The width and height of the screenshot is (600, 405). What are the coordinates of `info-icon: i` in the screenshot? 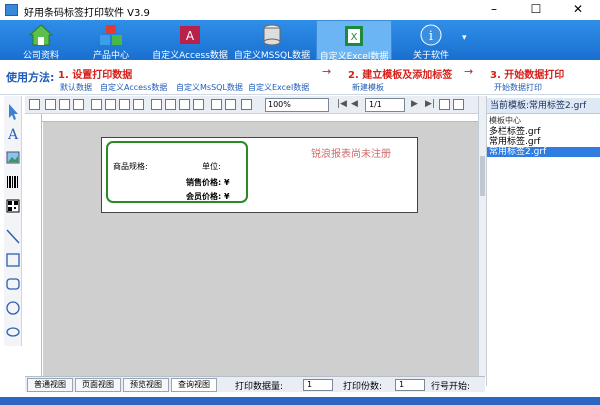 It's located at (431, 35).